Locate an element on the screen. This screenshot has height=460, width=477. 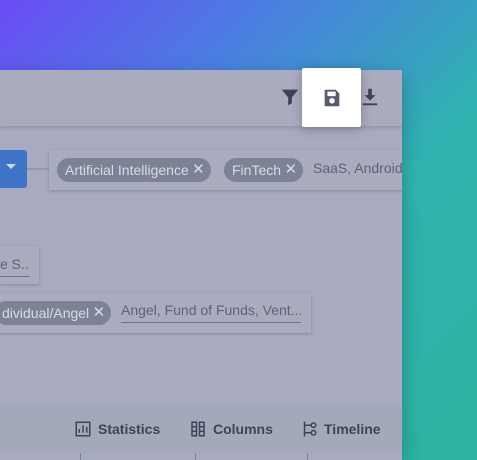
row-connector is located at coordinates (38, 169).